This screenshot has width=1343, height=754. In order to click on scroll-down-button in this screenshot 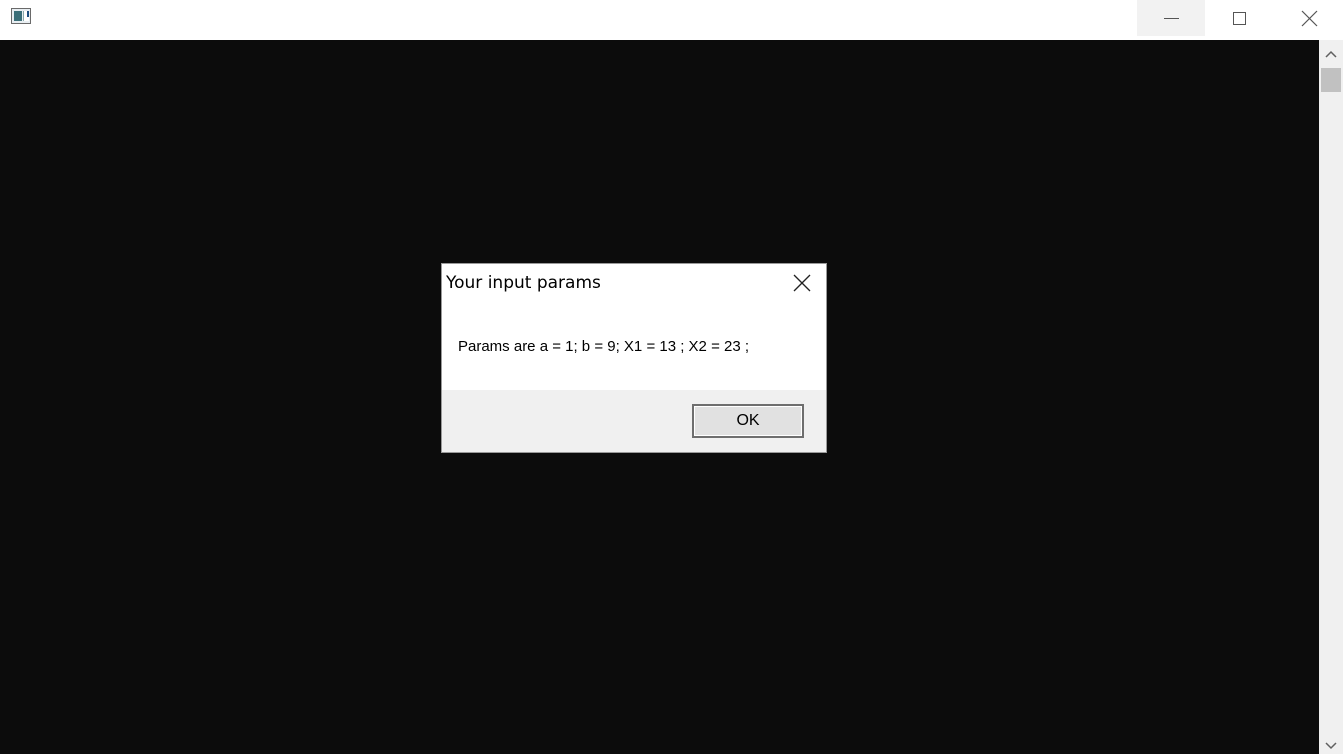, I will do `click(1331, 744)`.